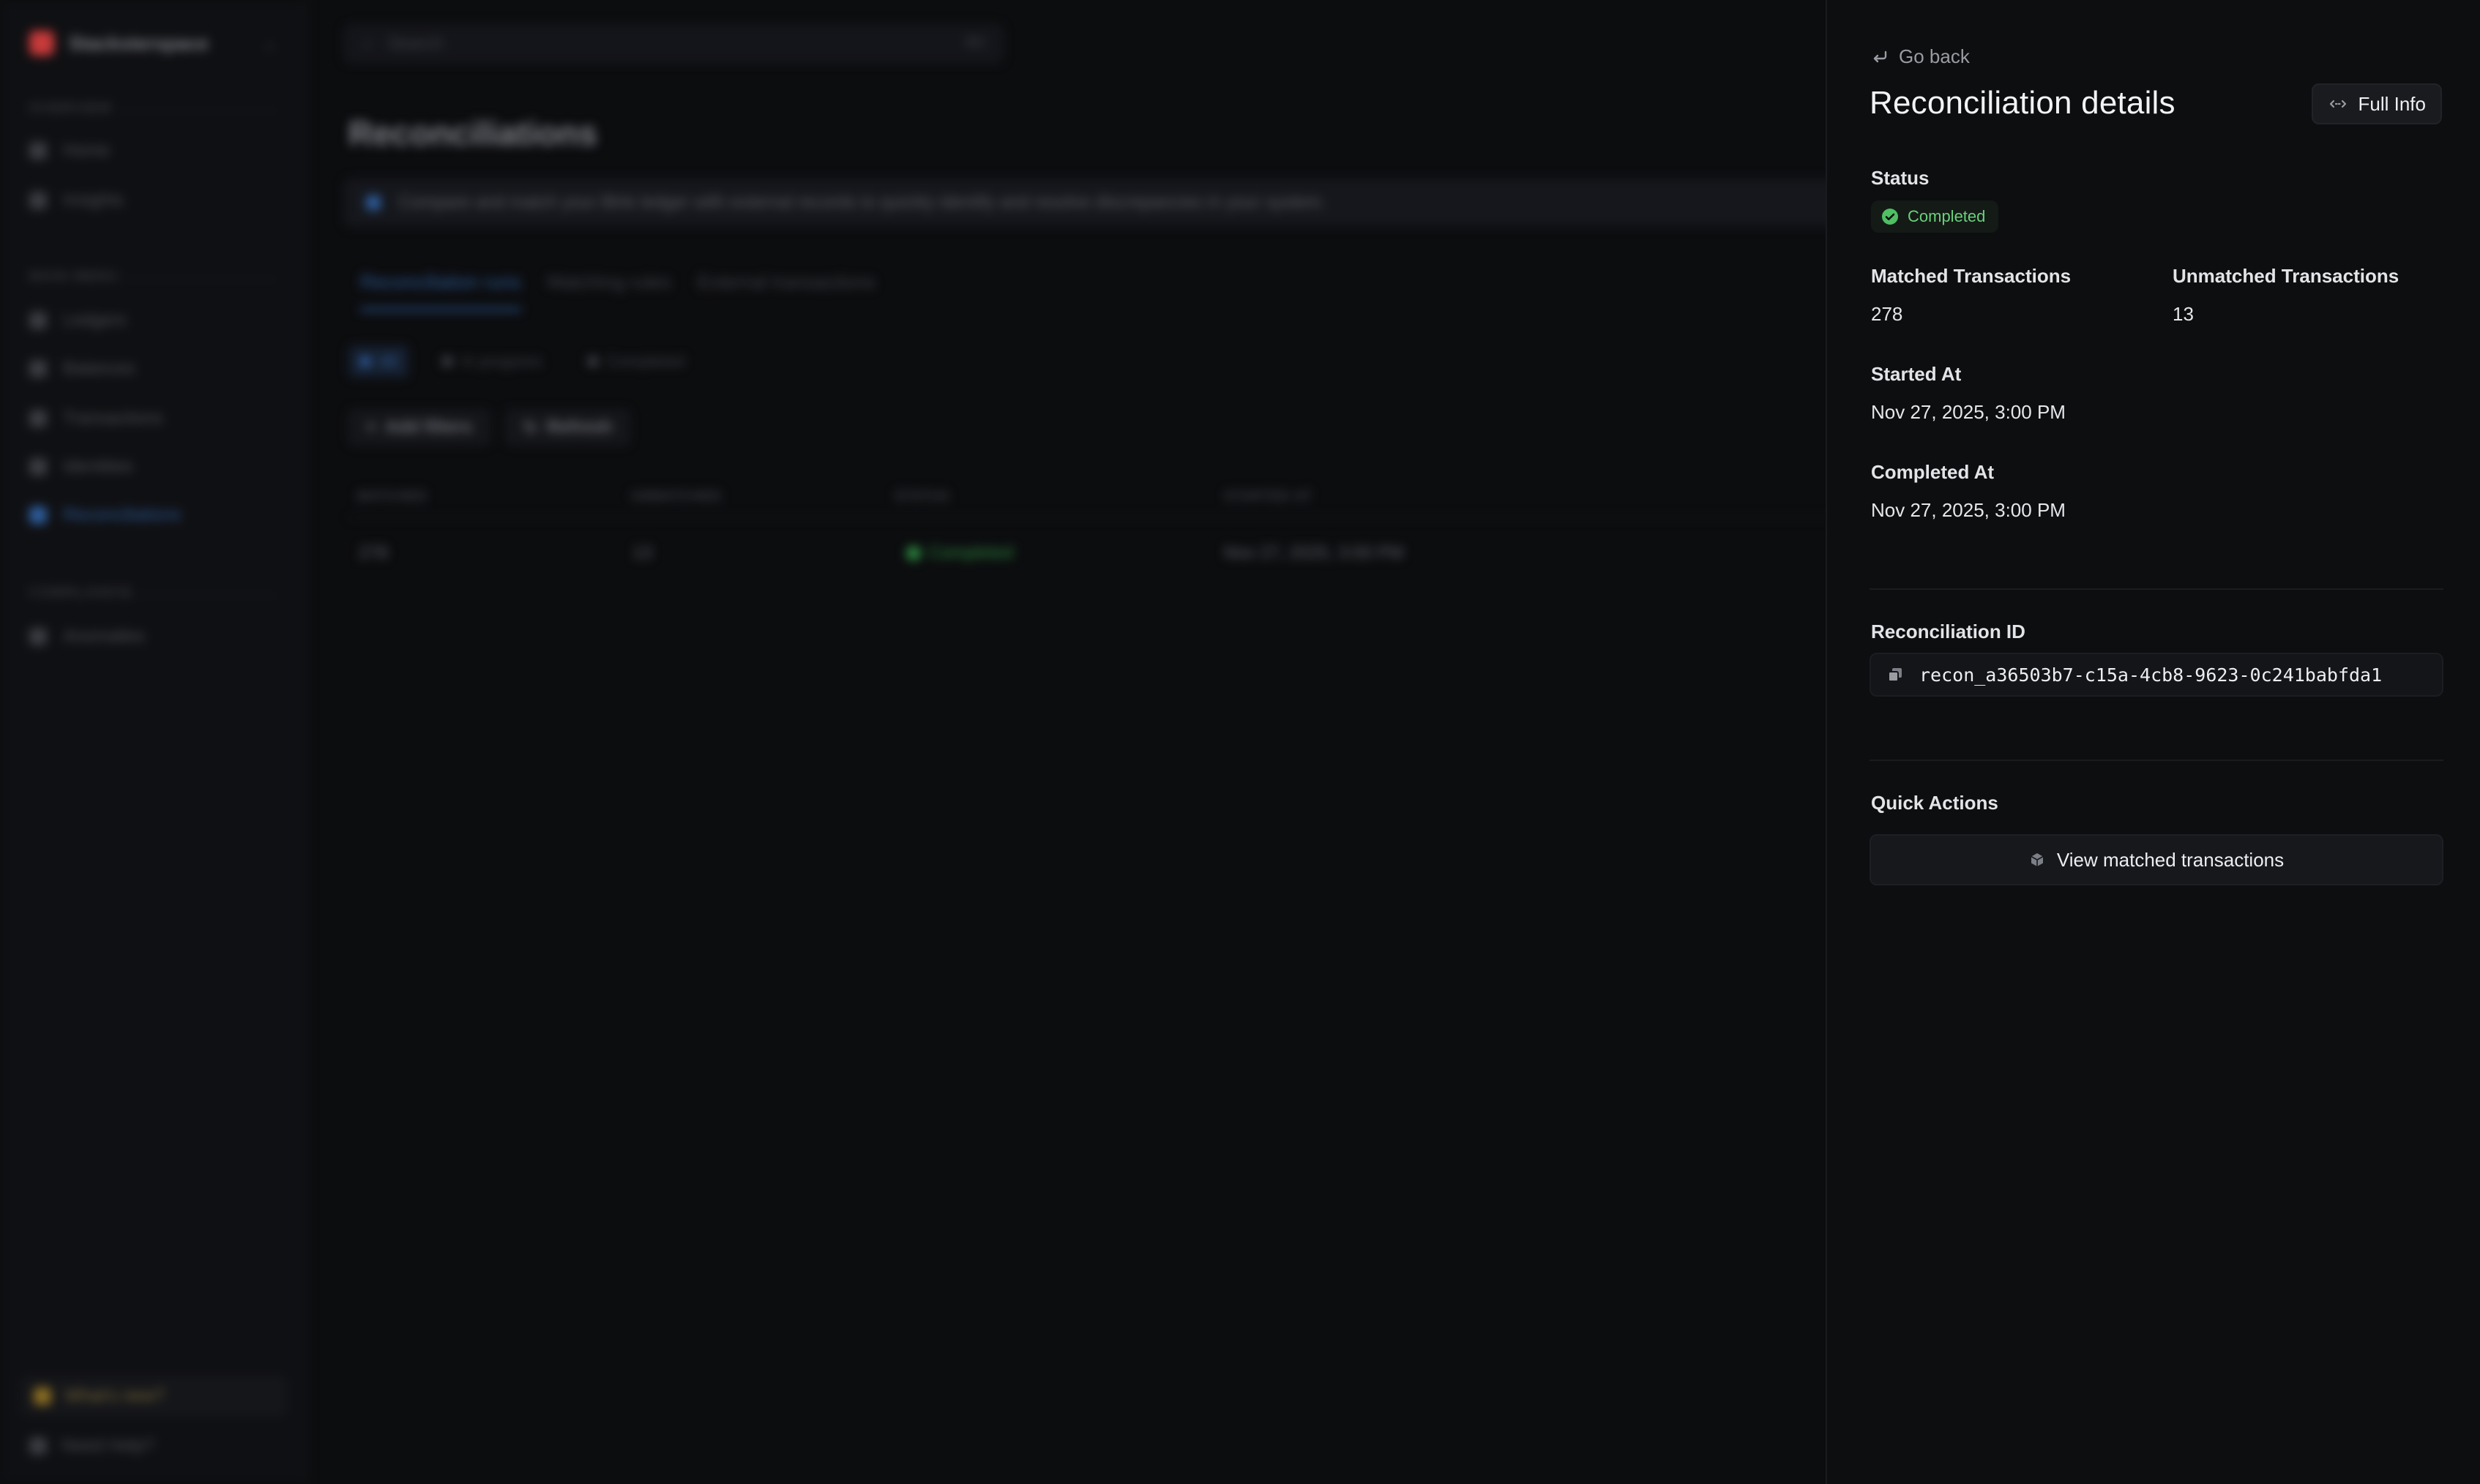  What do you see at coordinates (530, 427) in the screenshot?
I see `refresh-icon: ↻` at bounding box center [530, 427].